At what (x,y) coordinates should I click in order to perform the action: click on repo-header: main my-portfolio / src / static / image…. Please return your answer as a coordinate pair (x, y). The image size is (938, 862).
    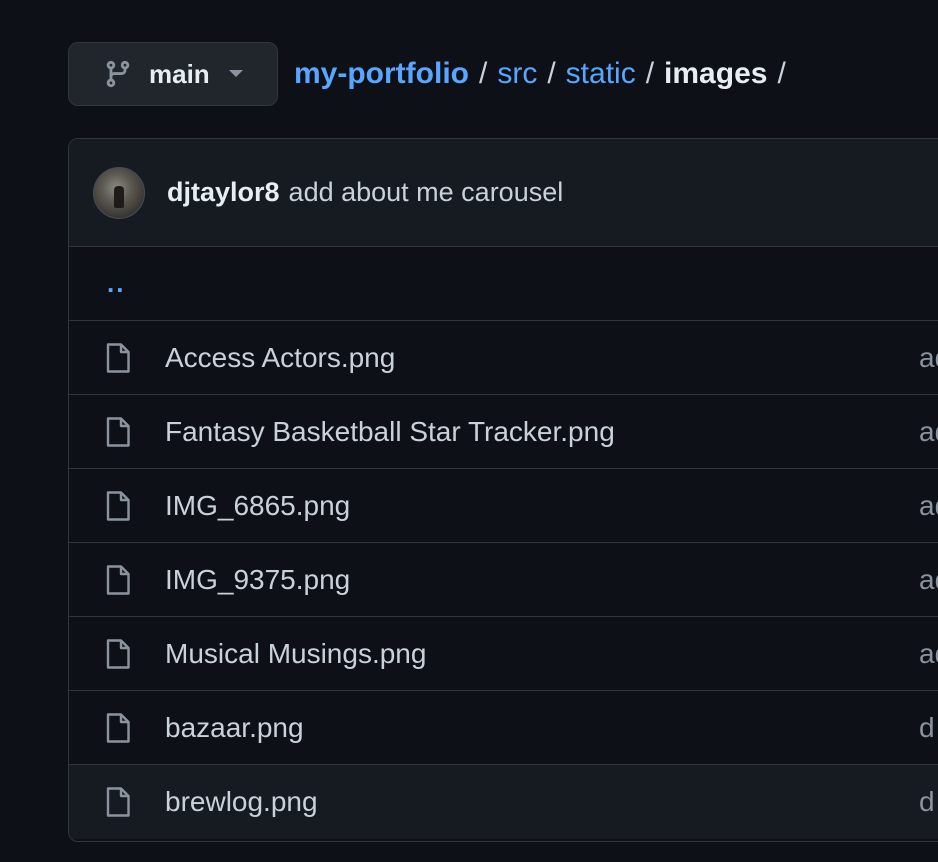
    Looking at the image, I should click on (432, 74).